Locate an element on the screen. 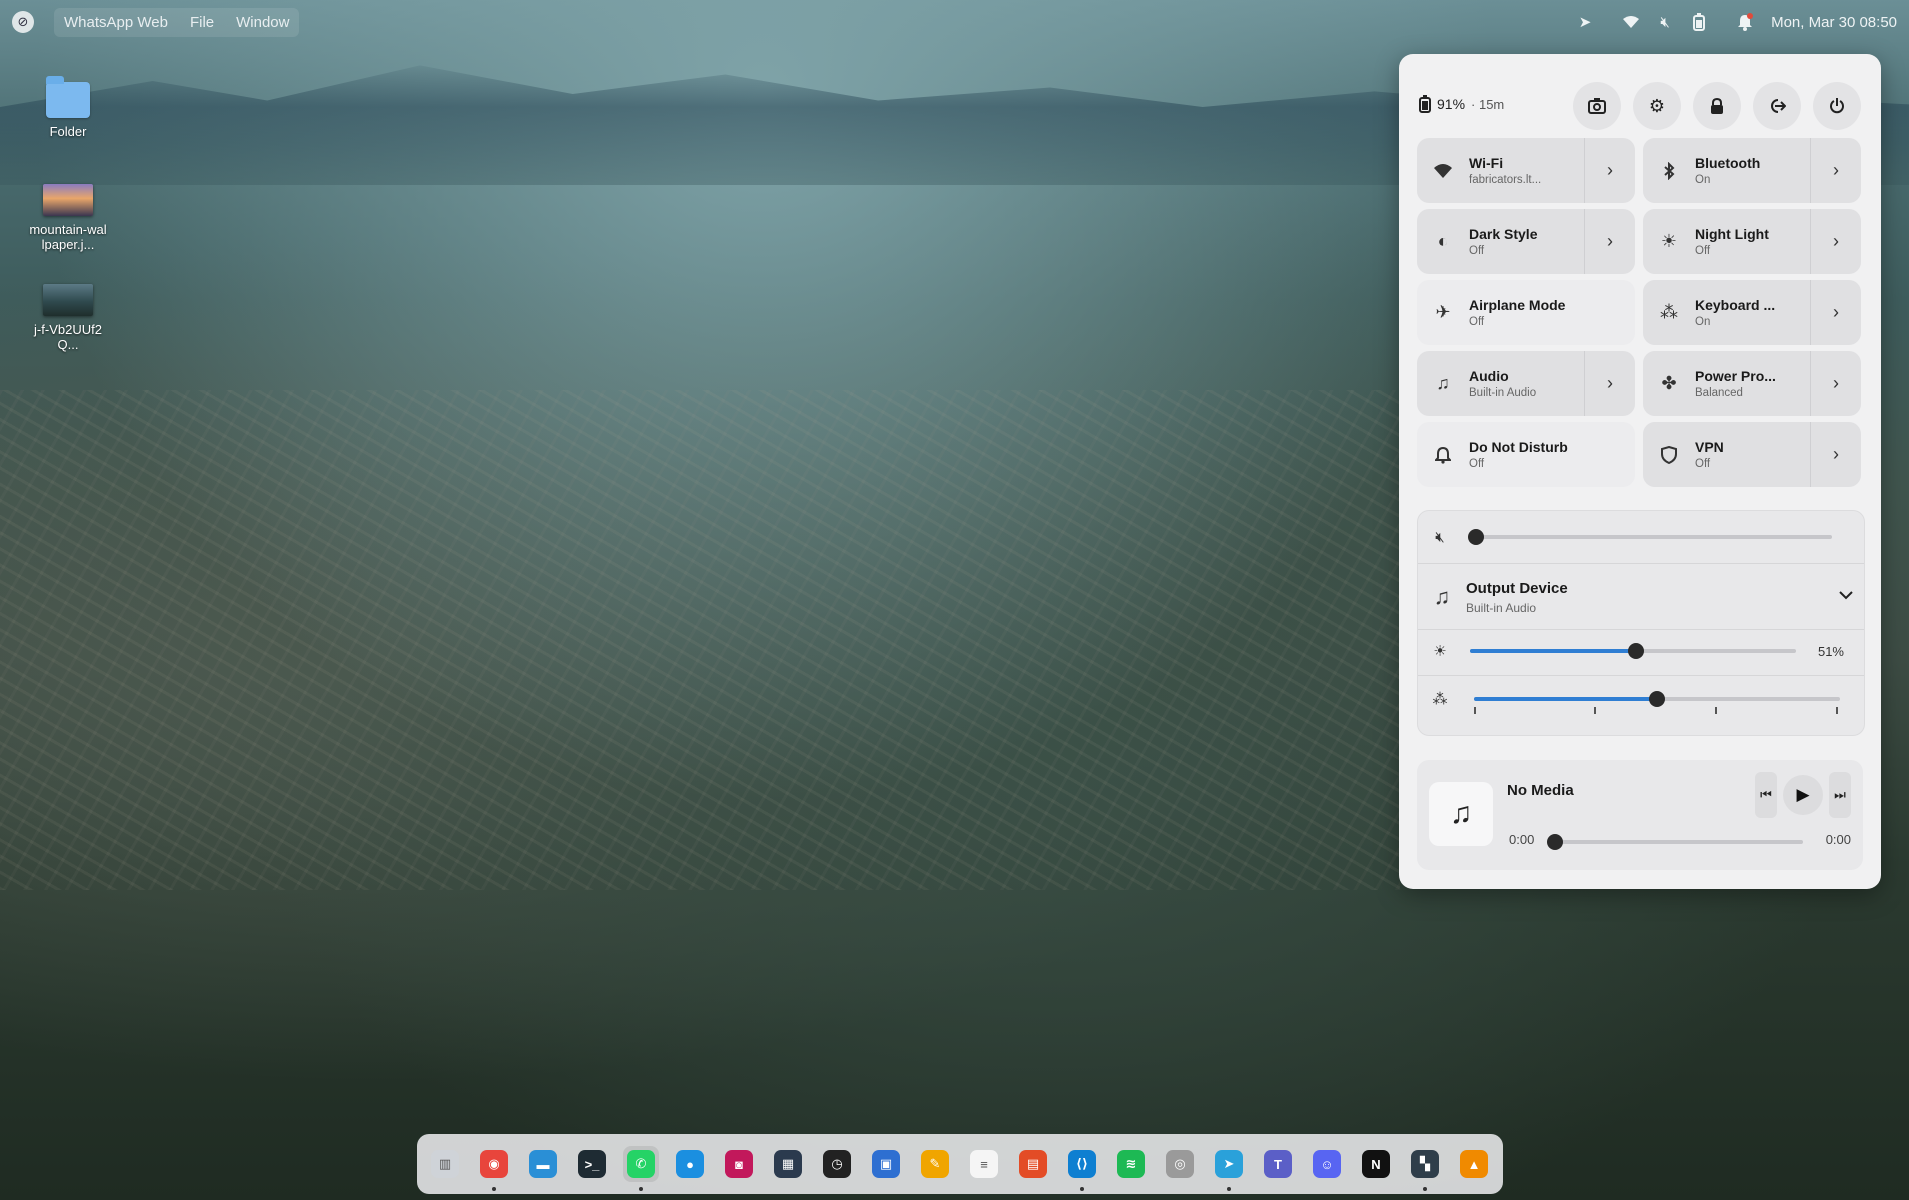  notion-icon: N is located at coordinates (1376, 1164).